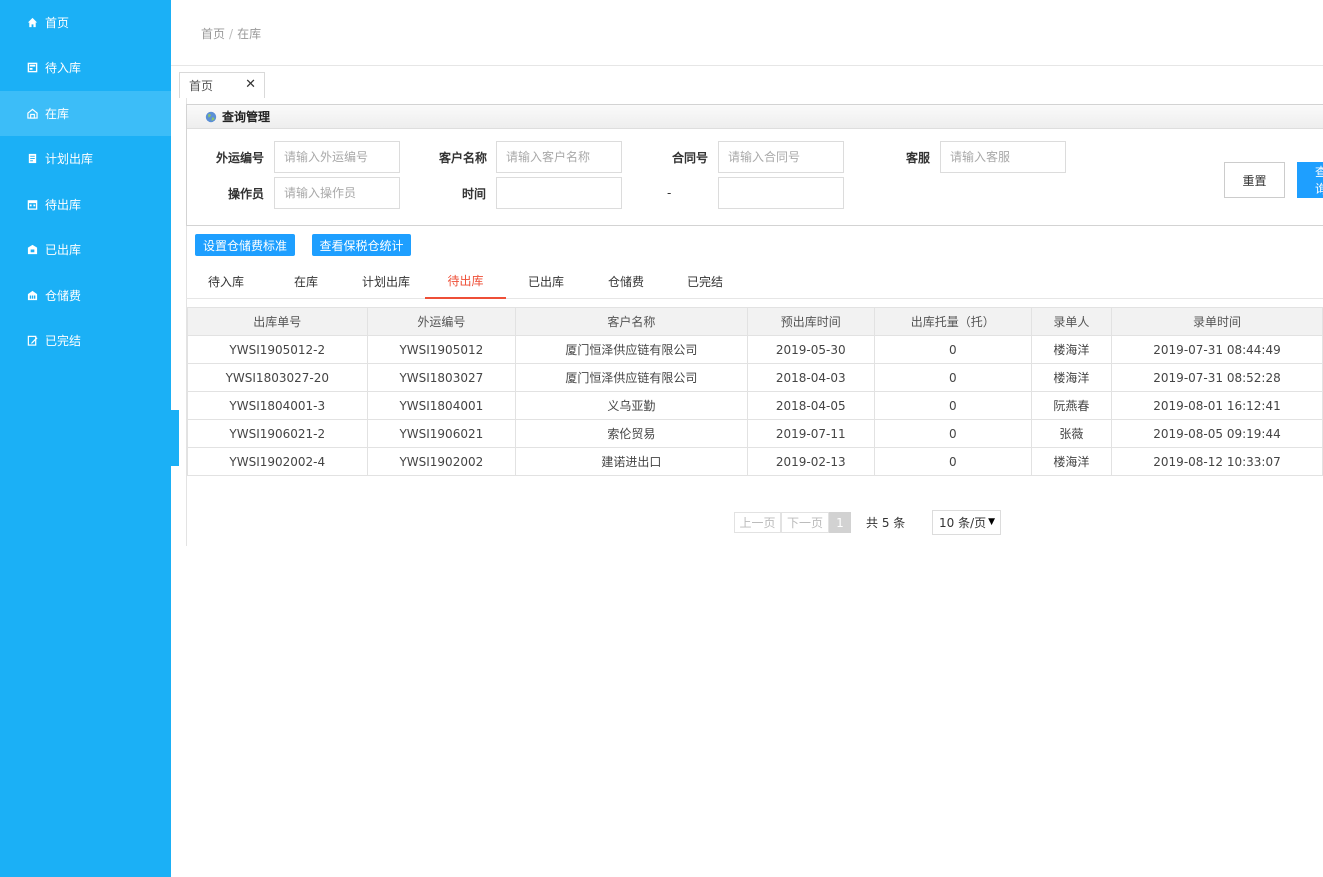 This screenshot has height=877, width=1323. Describe the element at coordinates (337, 193) in the screenshot. I see `operator-input` at that location.